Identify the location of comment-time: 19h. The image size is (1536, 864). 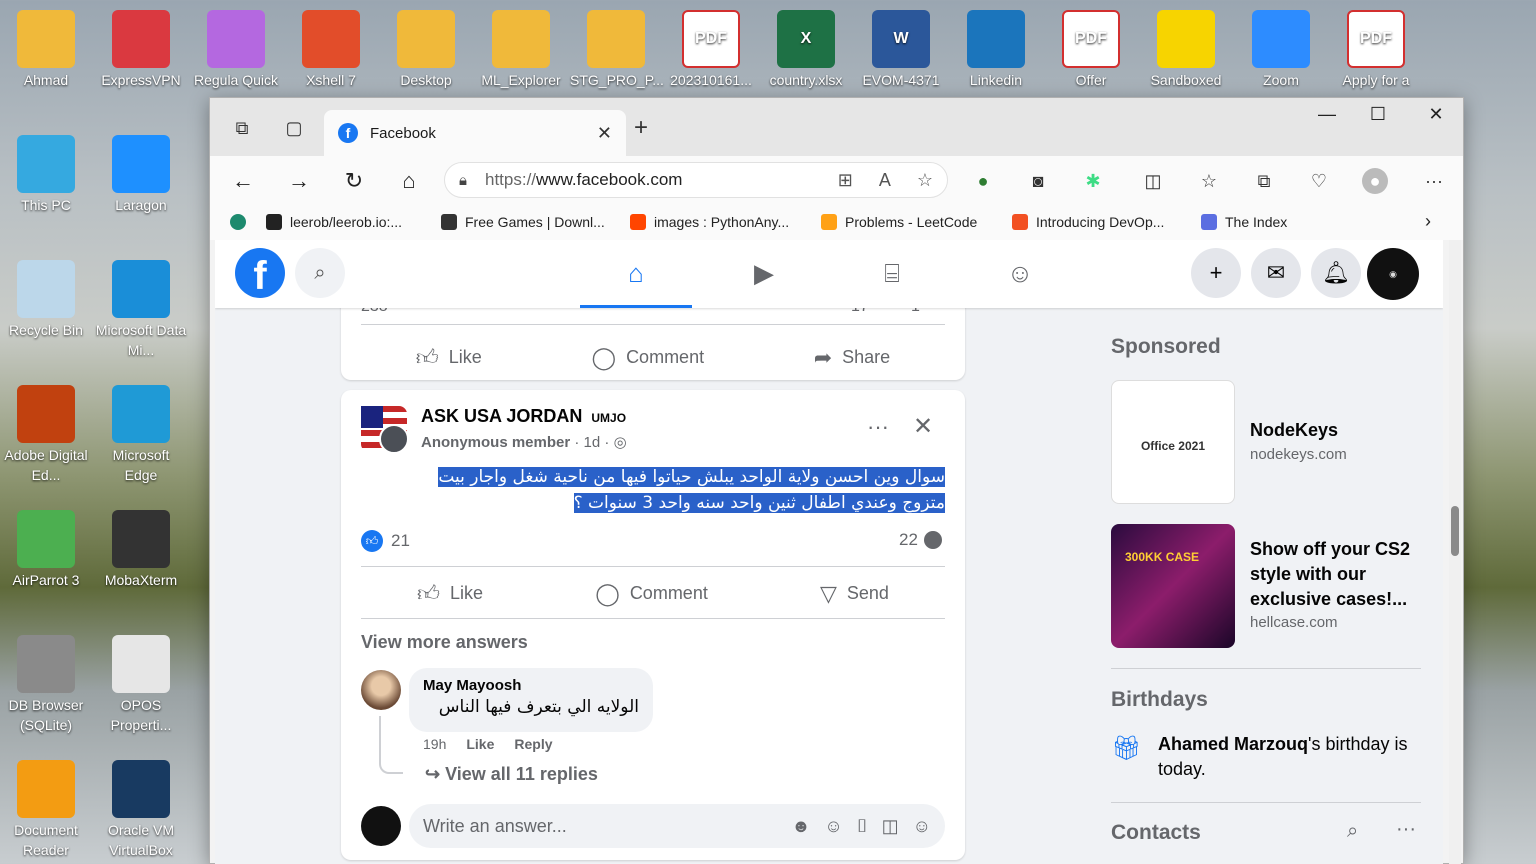
(434, 744).